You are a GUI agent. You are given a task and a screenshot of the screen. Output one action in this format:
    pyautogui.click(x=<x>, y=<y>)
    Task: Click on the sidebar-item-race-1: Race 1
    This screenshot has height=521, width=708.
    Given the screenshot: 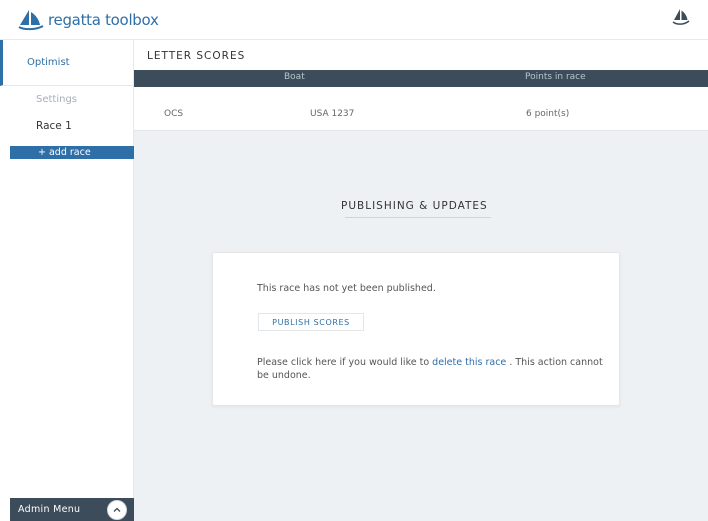 What is the action you would take?
    pyautogui.click(x=54, y=126)
    